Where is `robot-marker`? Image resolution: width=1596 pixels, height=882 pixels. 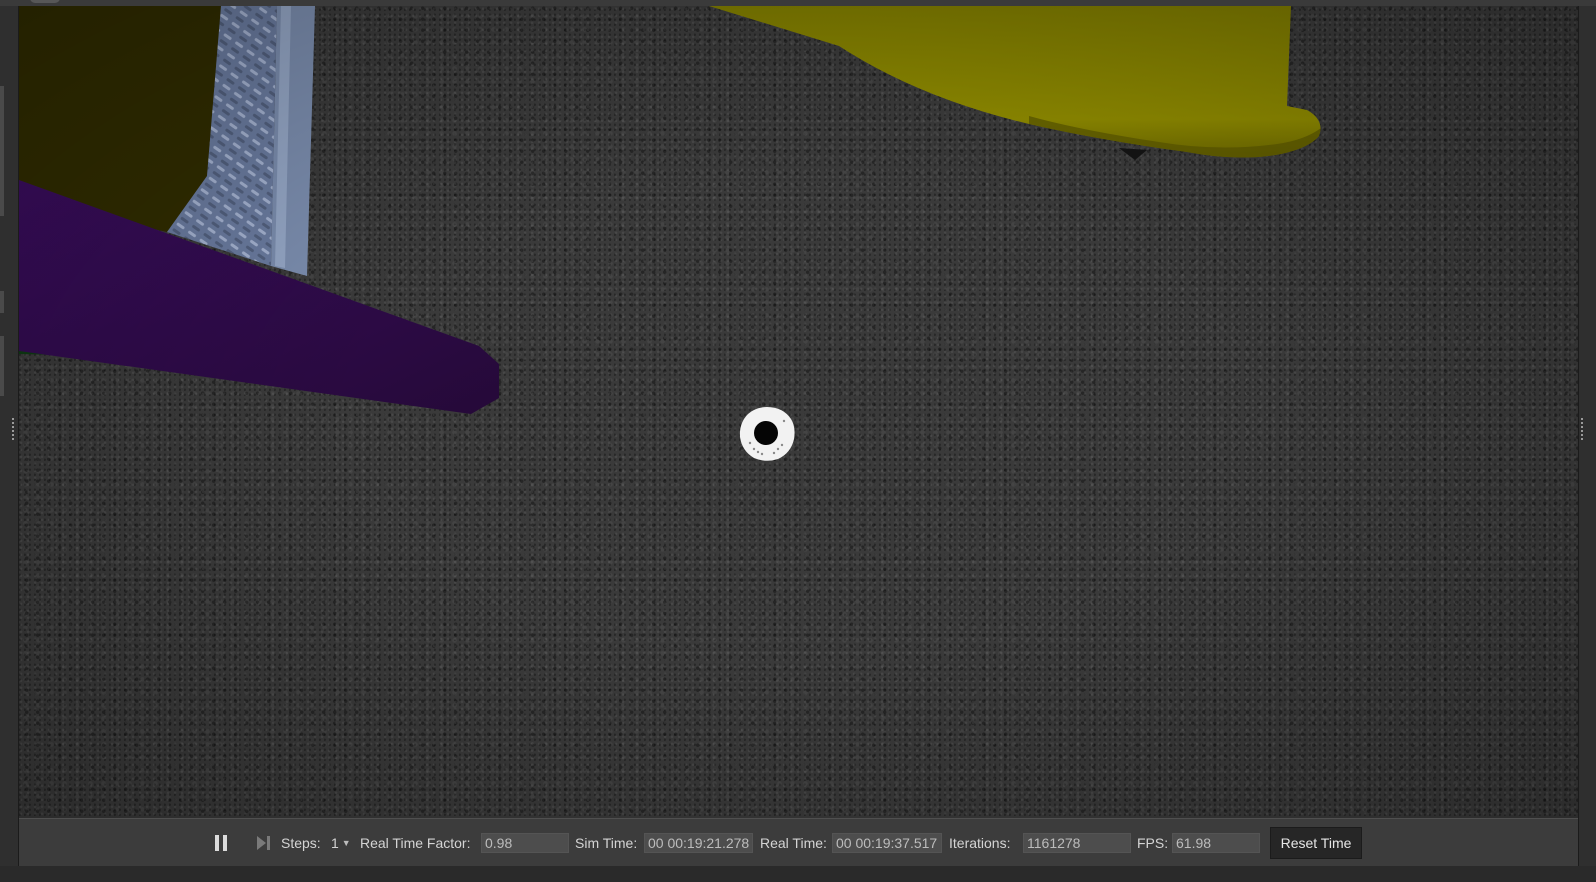 robot-marker is located at coordinates (767, 434).